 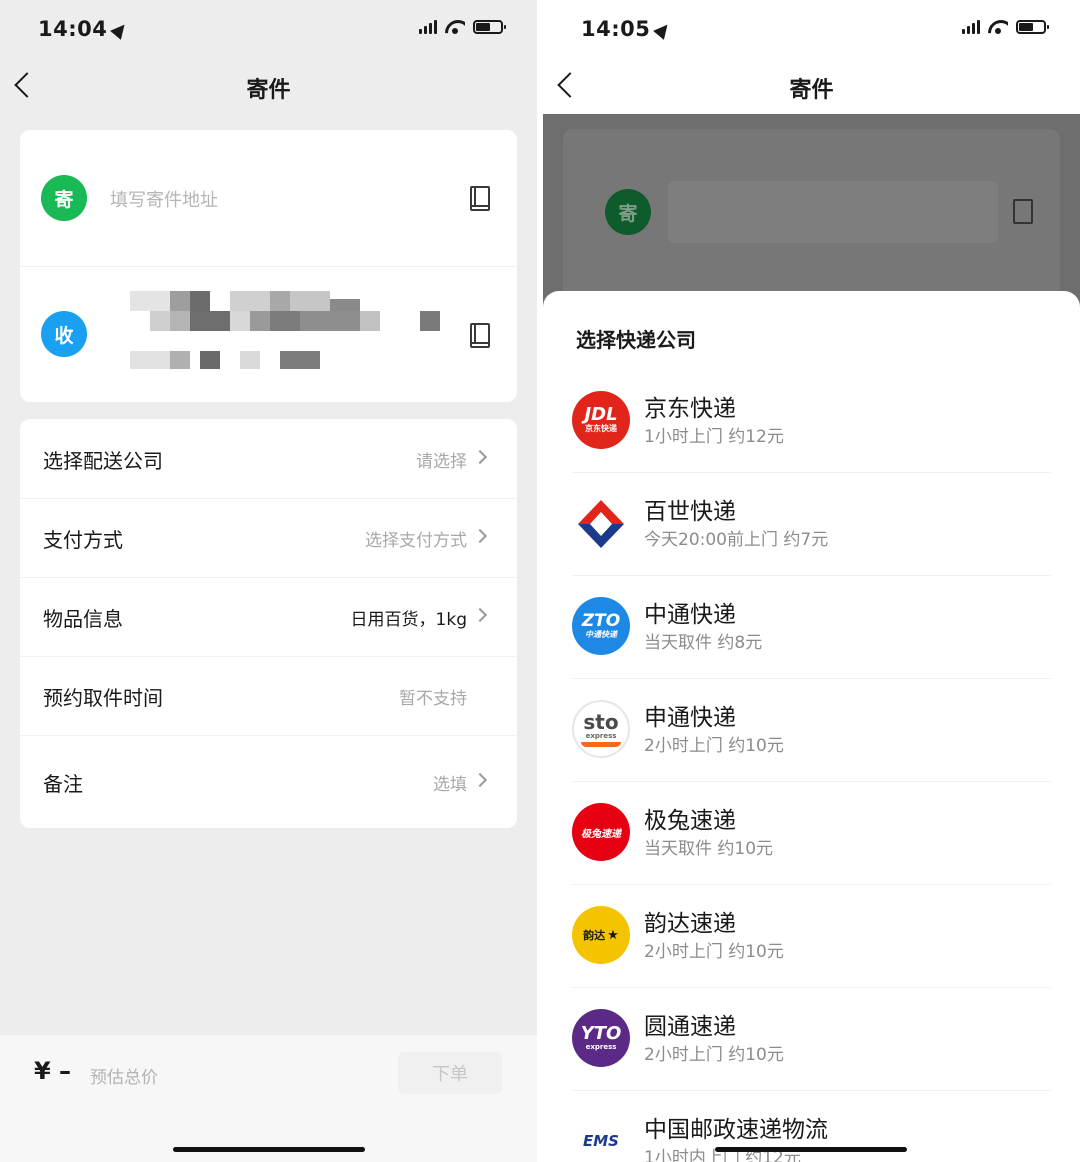 What do you see at coordinates (601, 744) in the screenshot?
I see `logo-swoosh` at bounding box center [601, 744].